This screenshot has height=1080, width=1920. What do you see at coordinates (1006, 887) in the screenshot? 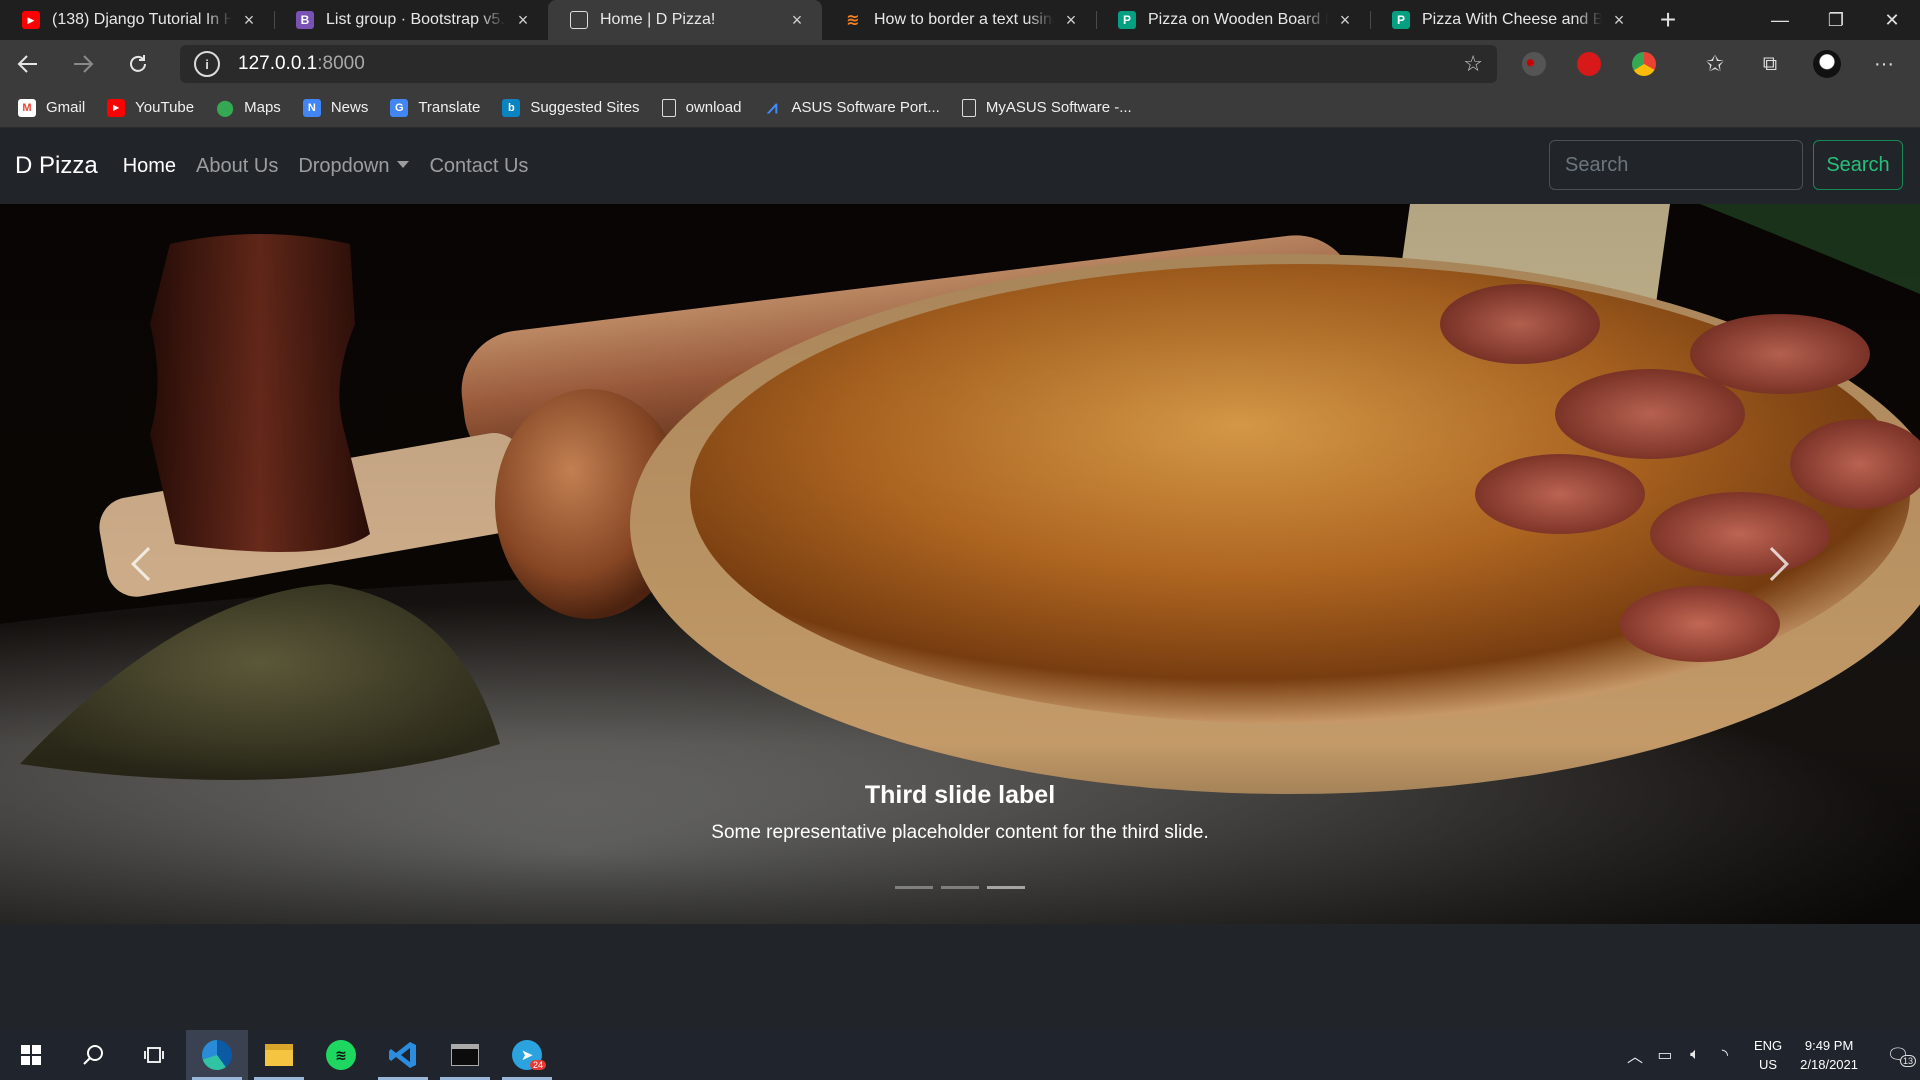
I see `carousel-indicator-active` at bounding box center [1006, 887].